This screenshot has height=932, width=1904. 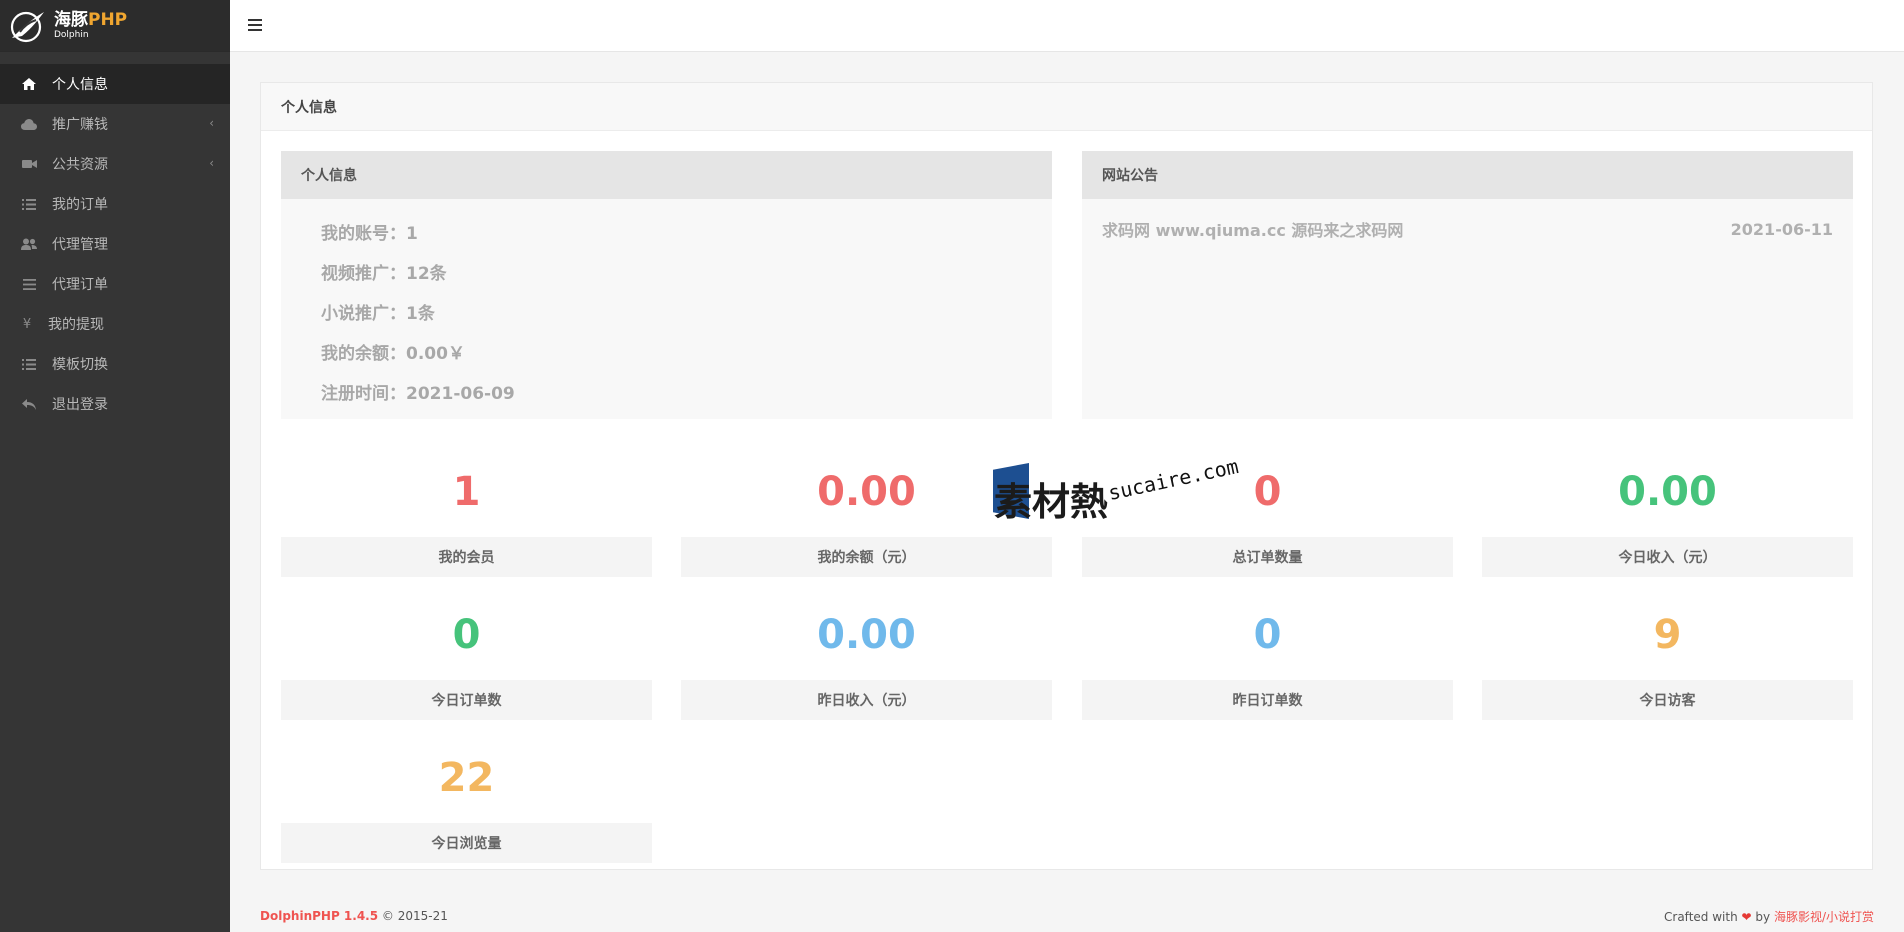 What do you see at coordinates (384, 273) in the screenshot?
I see `profile-video-promotions: 视频推广：12条` at bounding box center [384, 273].